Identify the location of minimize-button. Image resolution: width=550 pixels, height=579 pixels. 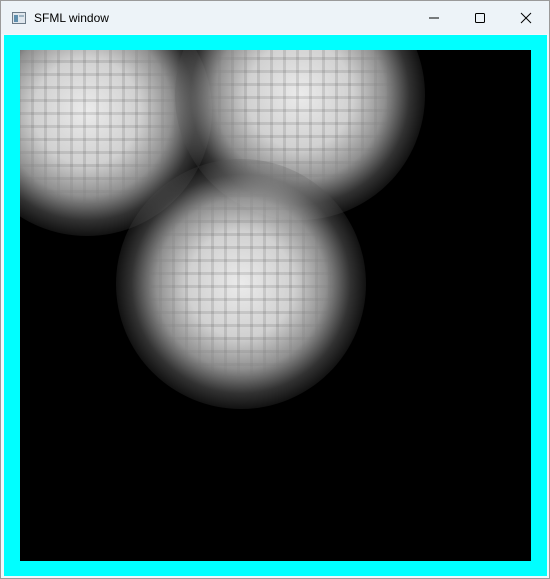
(434, 17).